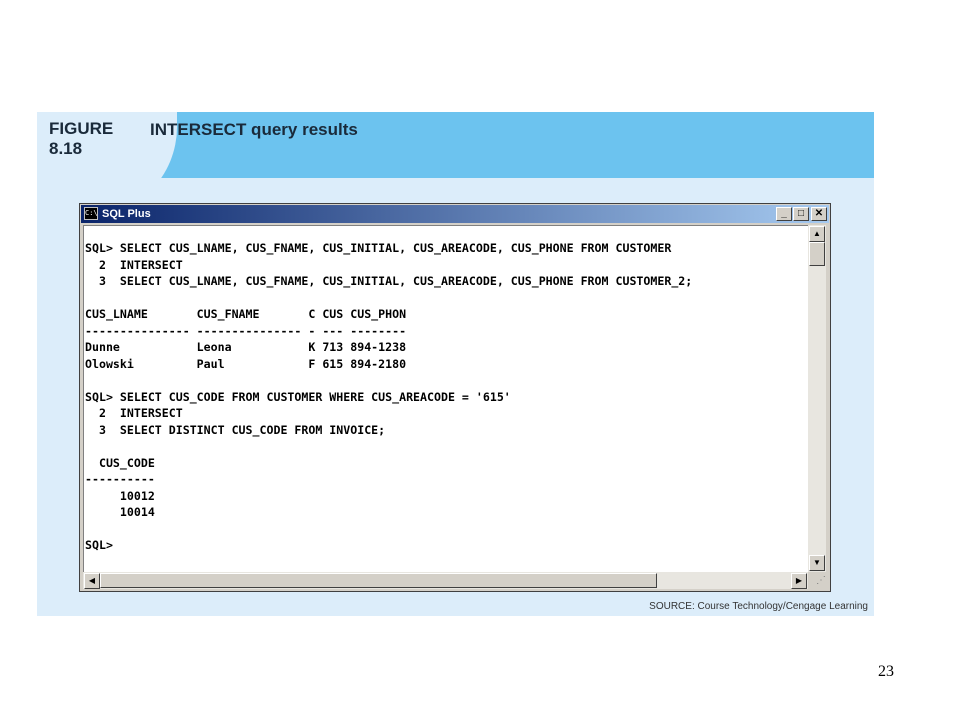 Image resolution: width=960 pixels, height=720 pixels. I want to click on scroll-left-button: ◀, so click(92, 581).